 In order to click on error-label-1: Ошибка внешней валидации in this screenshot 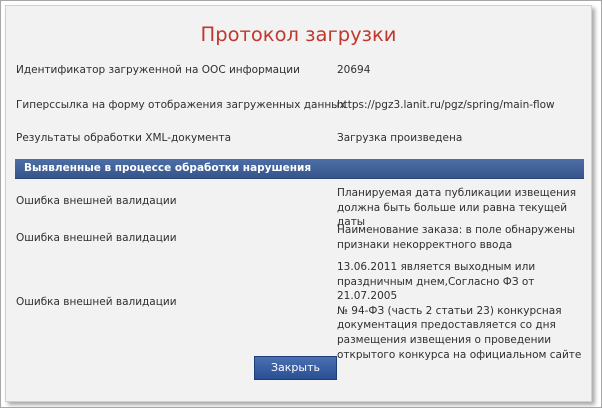, I will do `click(96, 201)`.